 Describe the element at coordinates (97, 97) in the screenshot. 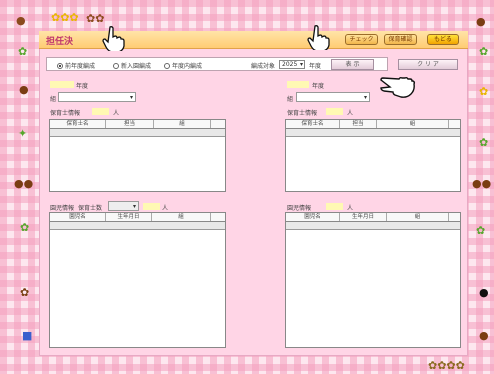

I see `left-class-select` at that location.